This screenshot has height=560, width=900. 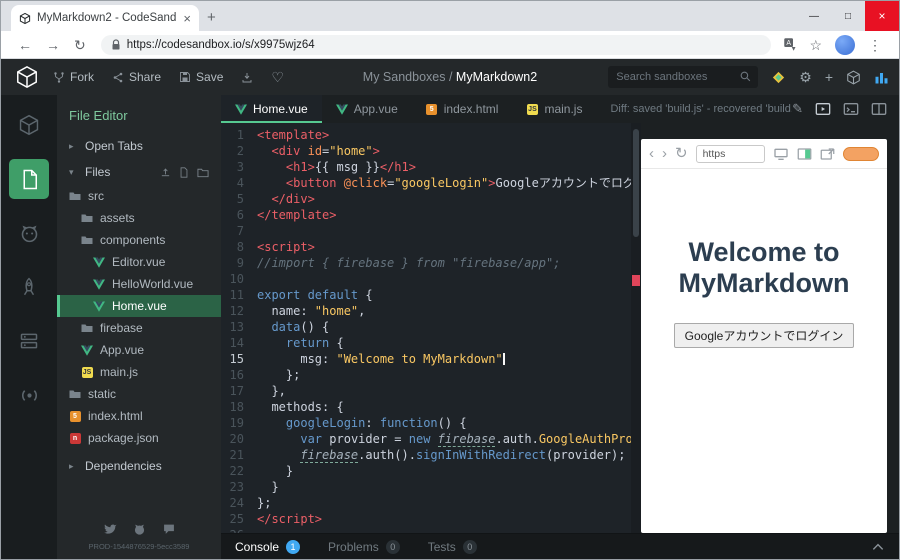 I want to click on forward-icon: →, so click(x=53, y=45).